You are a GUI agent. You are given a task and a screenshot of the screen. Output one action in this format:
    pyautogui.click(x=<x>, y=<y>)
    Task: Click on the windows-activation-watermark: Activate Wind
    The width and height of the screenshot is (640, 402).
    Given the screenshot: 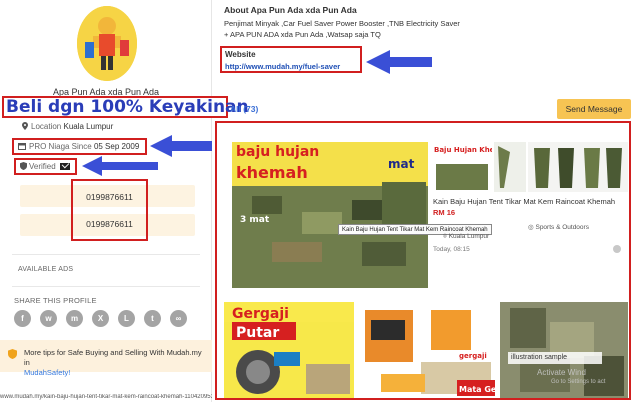 What is the action you would take?
    pyautogui.click(x=561, y=372)
    